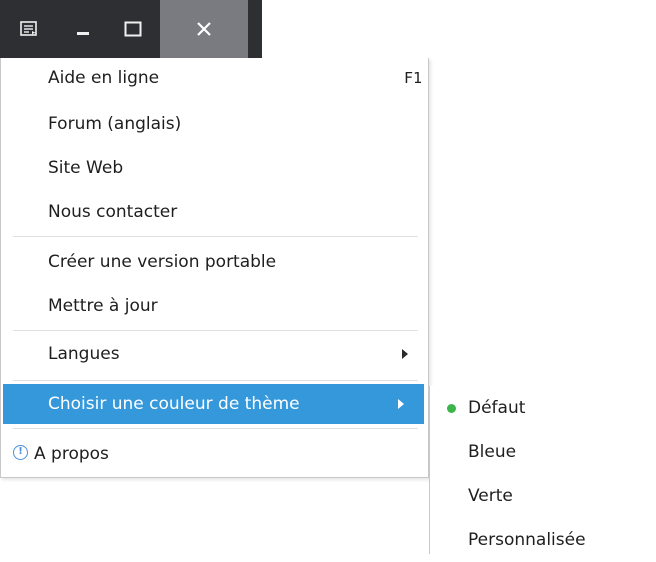 This screenshot has height=562, width=656. What do you see at coordinates (29, 29) in the screenshot?
I see `menu-icon` at bounding box center [29, 29].